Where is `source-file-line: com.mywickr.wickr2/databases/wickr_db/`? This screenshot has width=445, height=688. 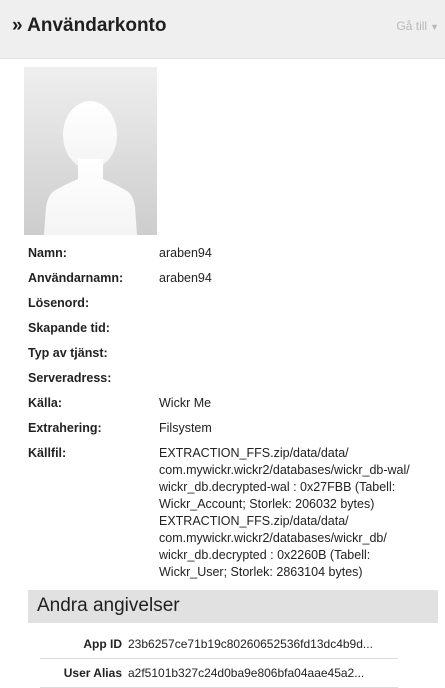
source-file-line: com.mywickr.wickr2/databases/wickr_db/ is located at coordinates (298, 538).